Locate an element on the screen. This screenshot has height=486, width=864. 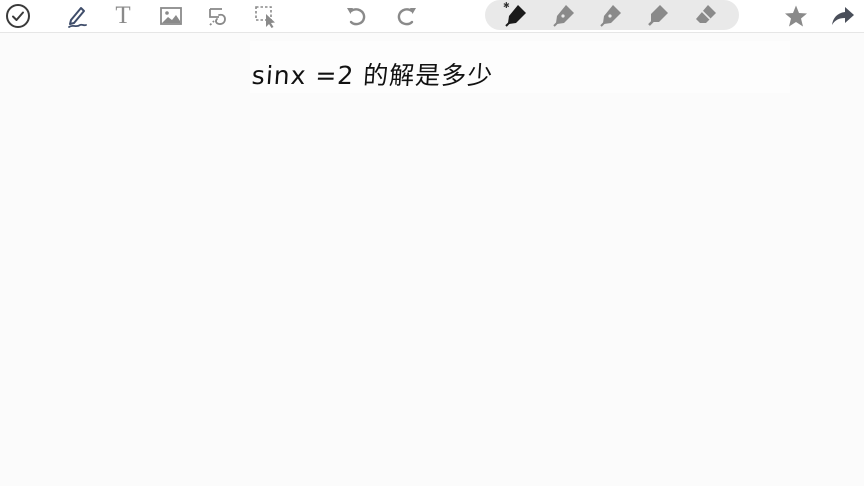
image-icon is located at coordinates (171, 16).